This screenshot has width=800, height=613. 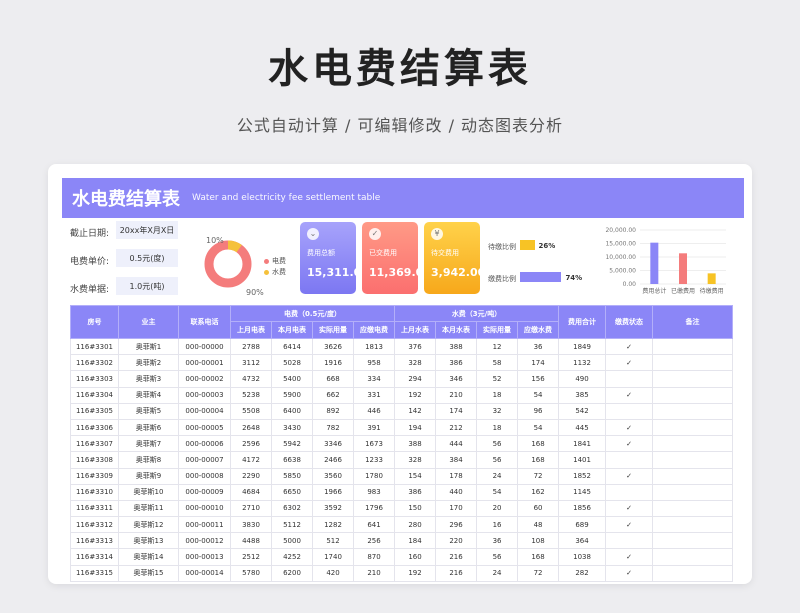 I want to click on table-cell: 116#3304, so click(x=94, y=395).